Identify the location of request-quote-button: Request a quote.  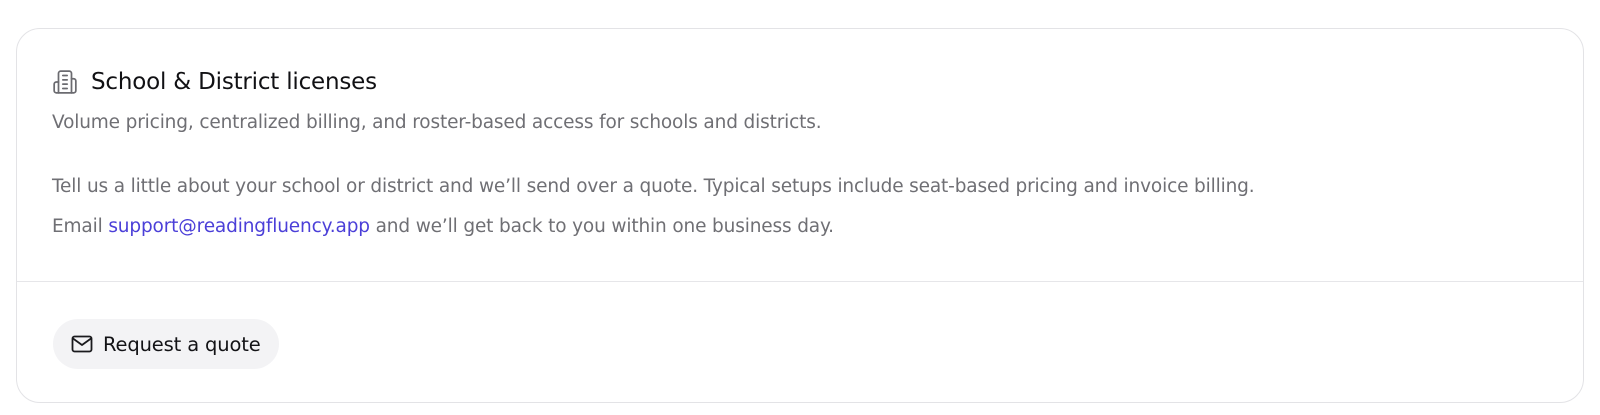
(166, 344).